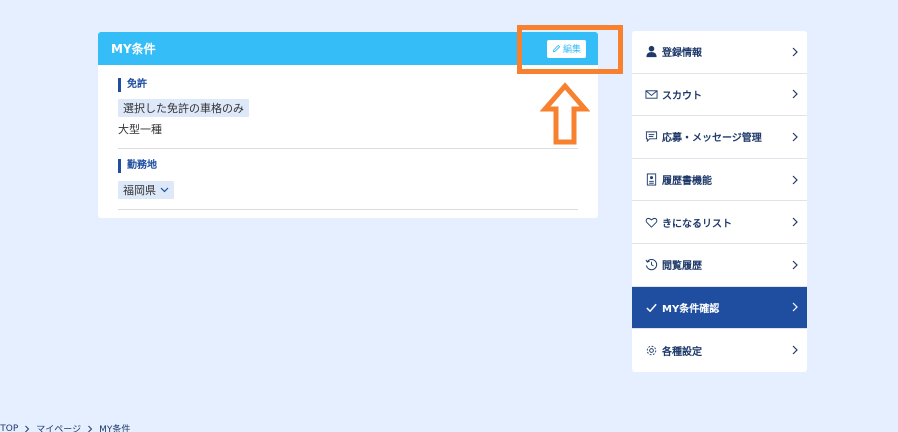 This screenshot has height=432, width=898. I want to click on sidebar-item-label: MY条件確認, so click(691, 309).